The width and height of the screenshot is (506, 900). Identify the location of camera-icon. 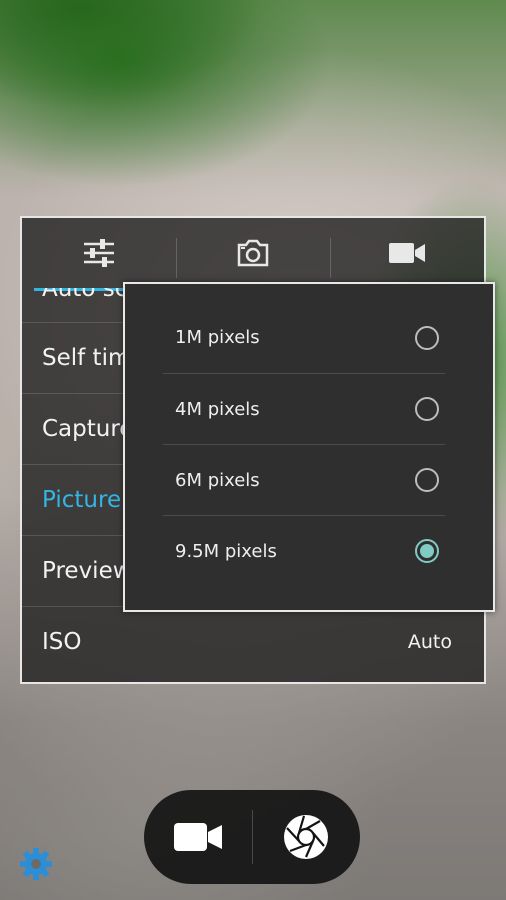
(253, 253).